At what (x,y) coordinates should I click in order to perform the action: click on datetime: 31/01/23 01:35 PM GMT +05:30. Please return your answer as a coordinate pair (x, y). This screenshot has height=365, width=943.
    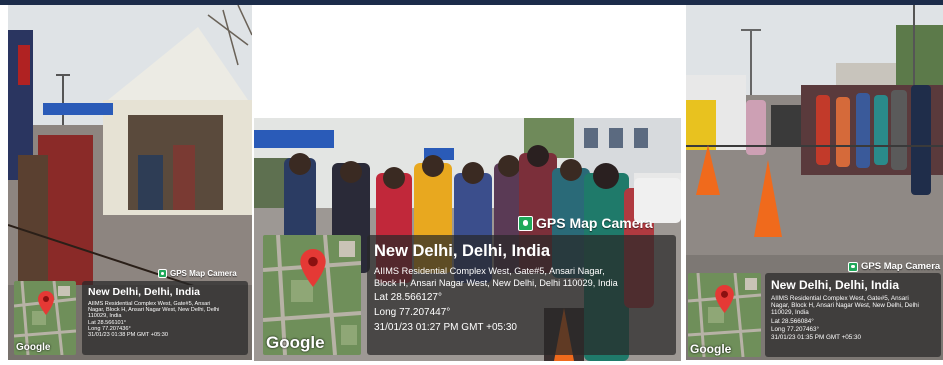
    Looking at the image, I should click on (816, 337).